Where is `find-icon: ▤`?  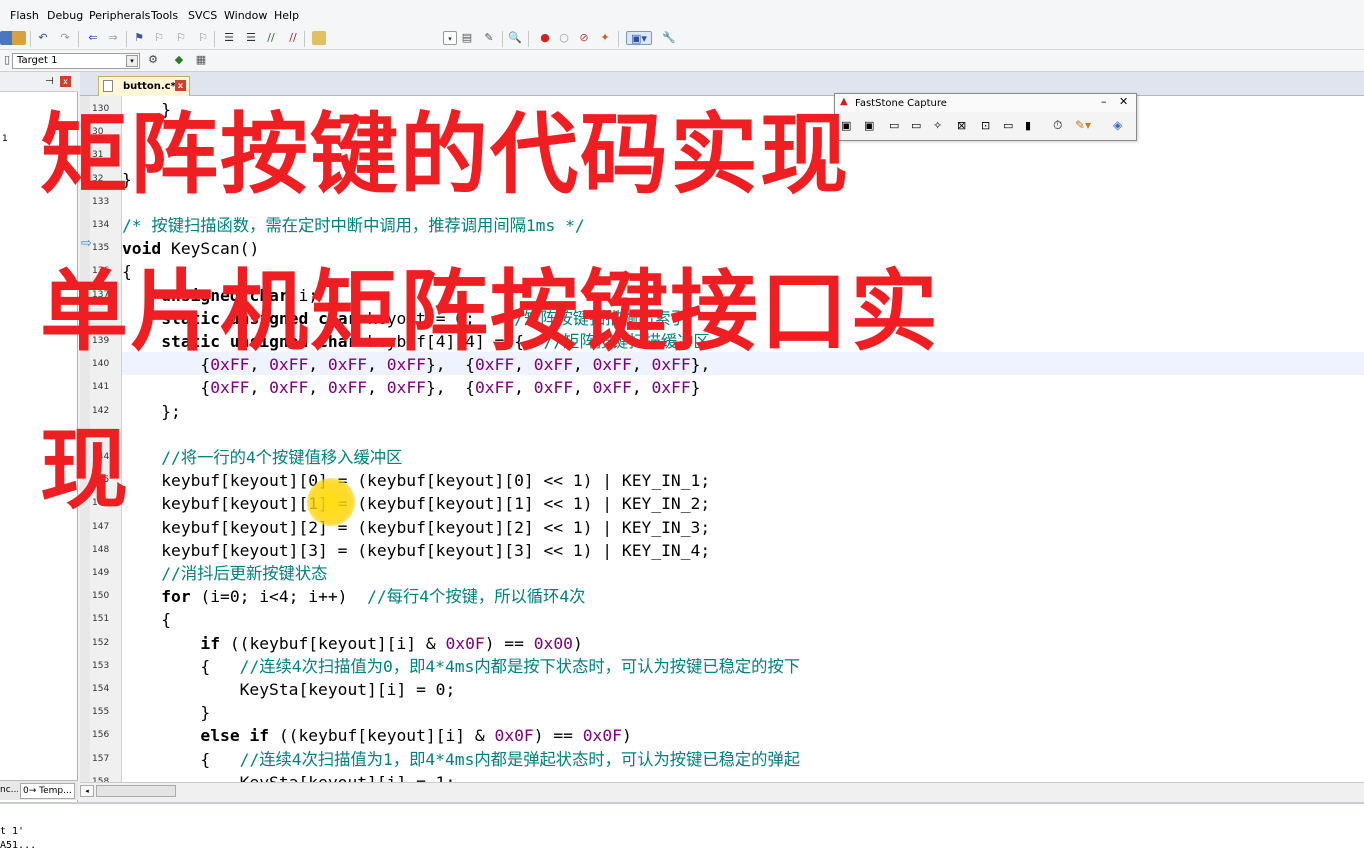
find-icon: ▤ is located at coordinates (467, 38).